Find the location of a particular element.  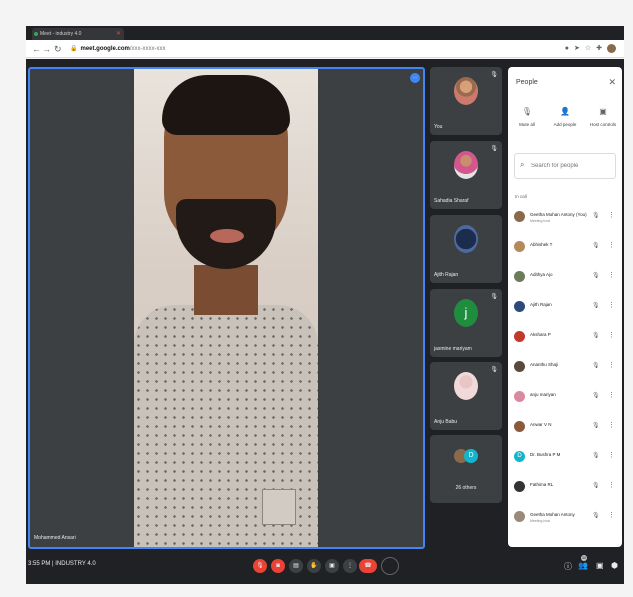

panel-actions: 🎙 Mute all 👤 Add people ▣ Host controls is located at coordinates (565, 122).